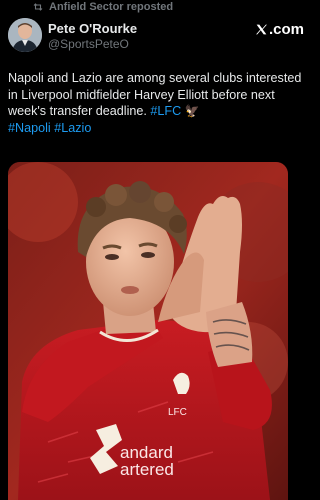 This screenshot has height=500, width=320. Describe the element at coordinates (261, 29) in the screenshot. I see `x-logo-icon` at that location.